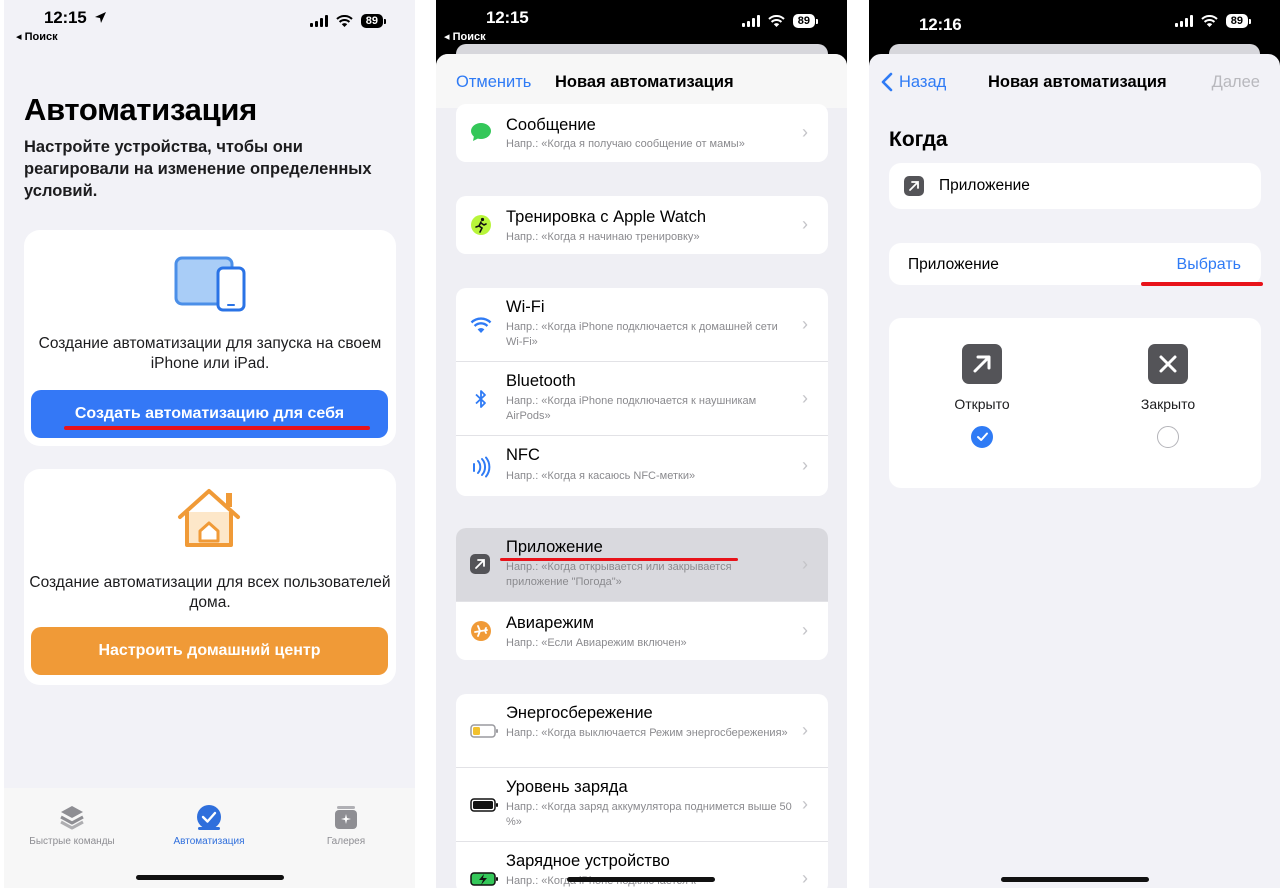 The height and width of the screenshot is (888, 1280). What do you see at coordinates (918, 139) in the screenshot?
I see `when-header: Когда` at bounding box center [918, 139].